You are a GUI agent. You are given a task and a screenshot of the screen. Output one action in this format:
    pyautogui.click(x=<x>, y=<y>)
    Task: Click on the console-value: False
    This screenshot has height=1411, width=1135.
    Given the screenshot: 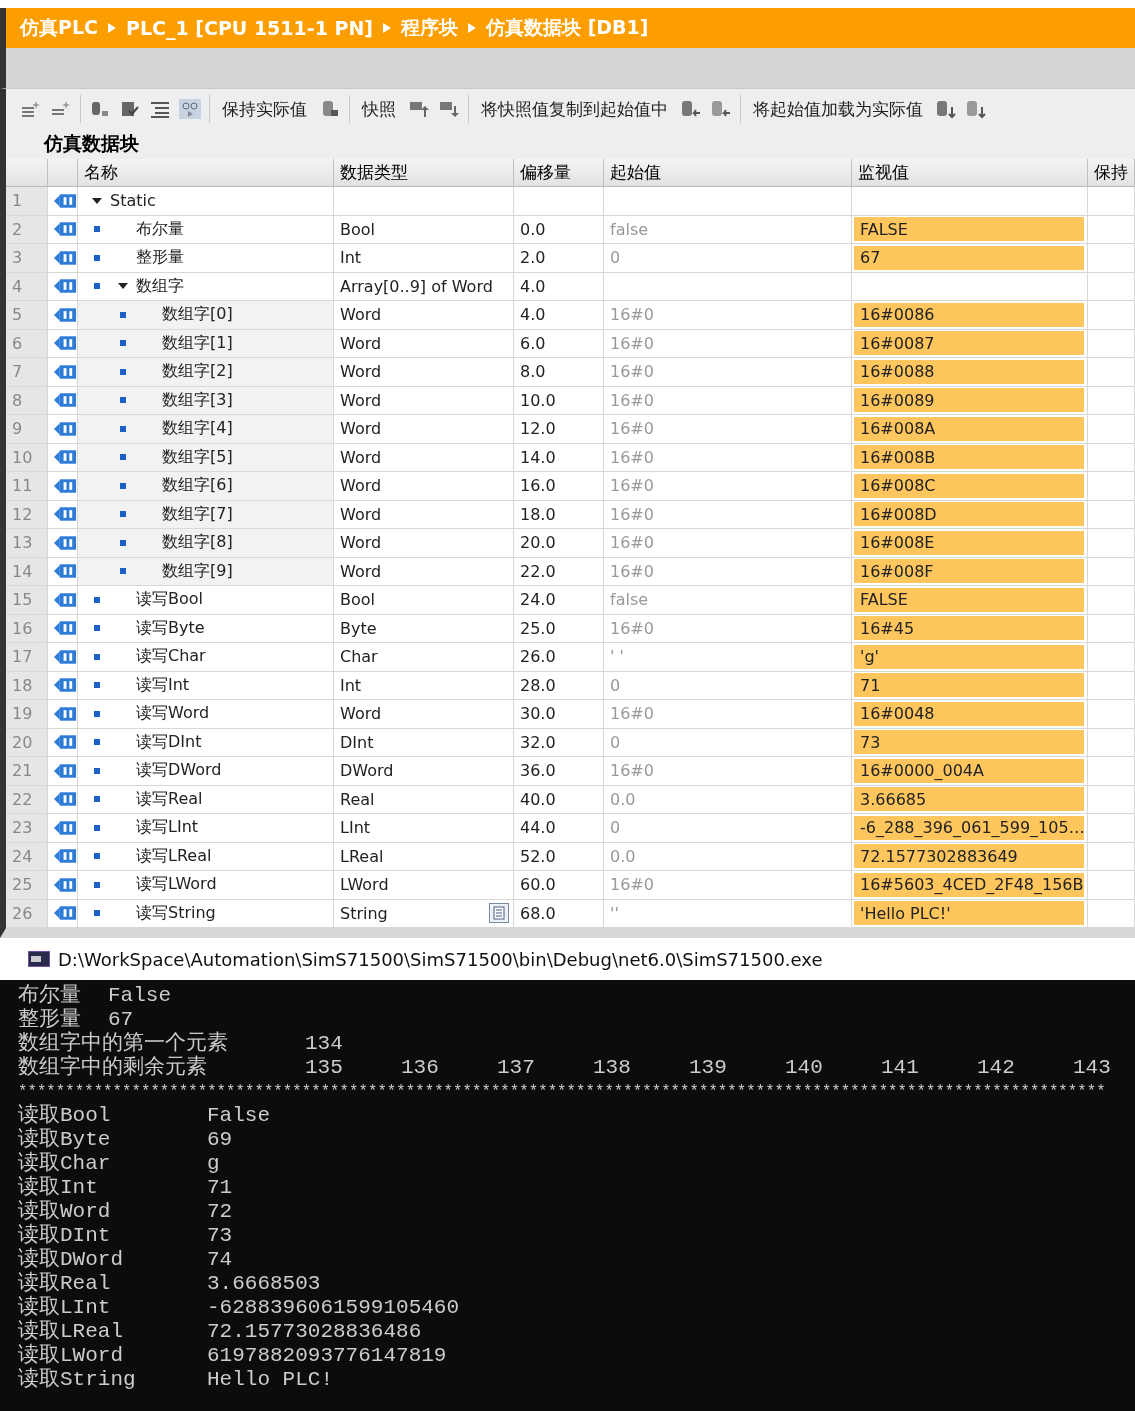 What is the action you would take?
    pyautogui.click(x=238, y=1116)
    